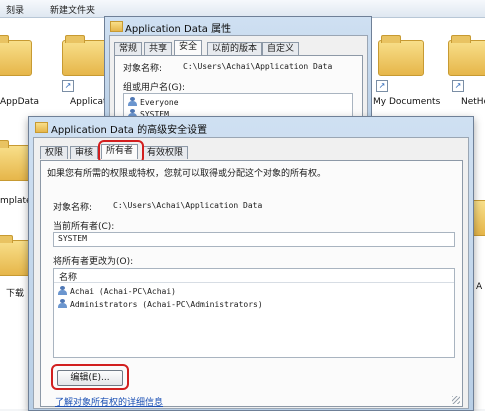 The height and width of the screenshot is (411, 485). I want to click on tab-customize: 自定义, so click(281, 48).